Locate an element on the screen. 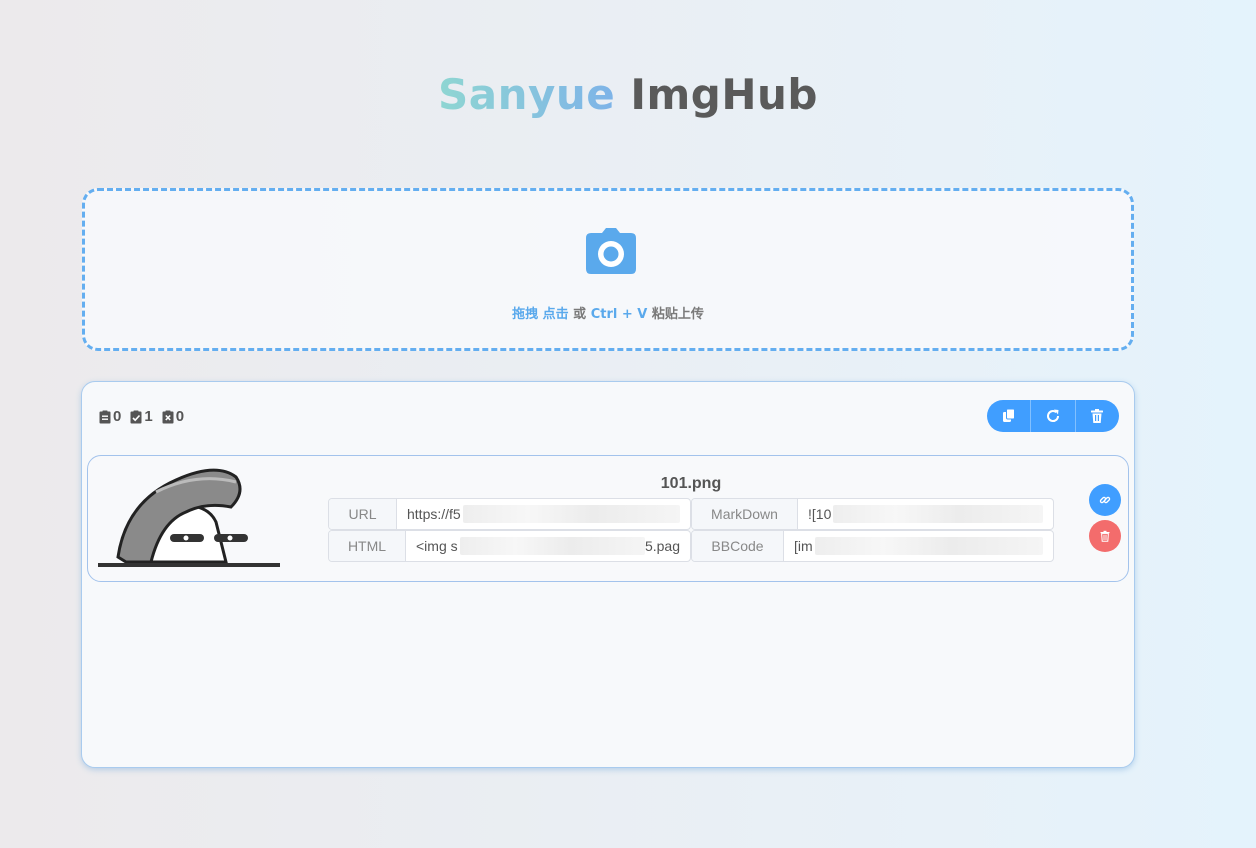 This screenshot has height=848, width=1256. hint-drag: 拖拽 is located at coordinates (525, 314).